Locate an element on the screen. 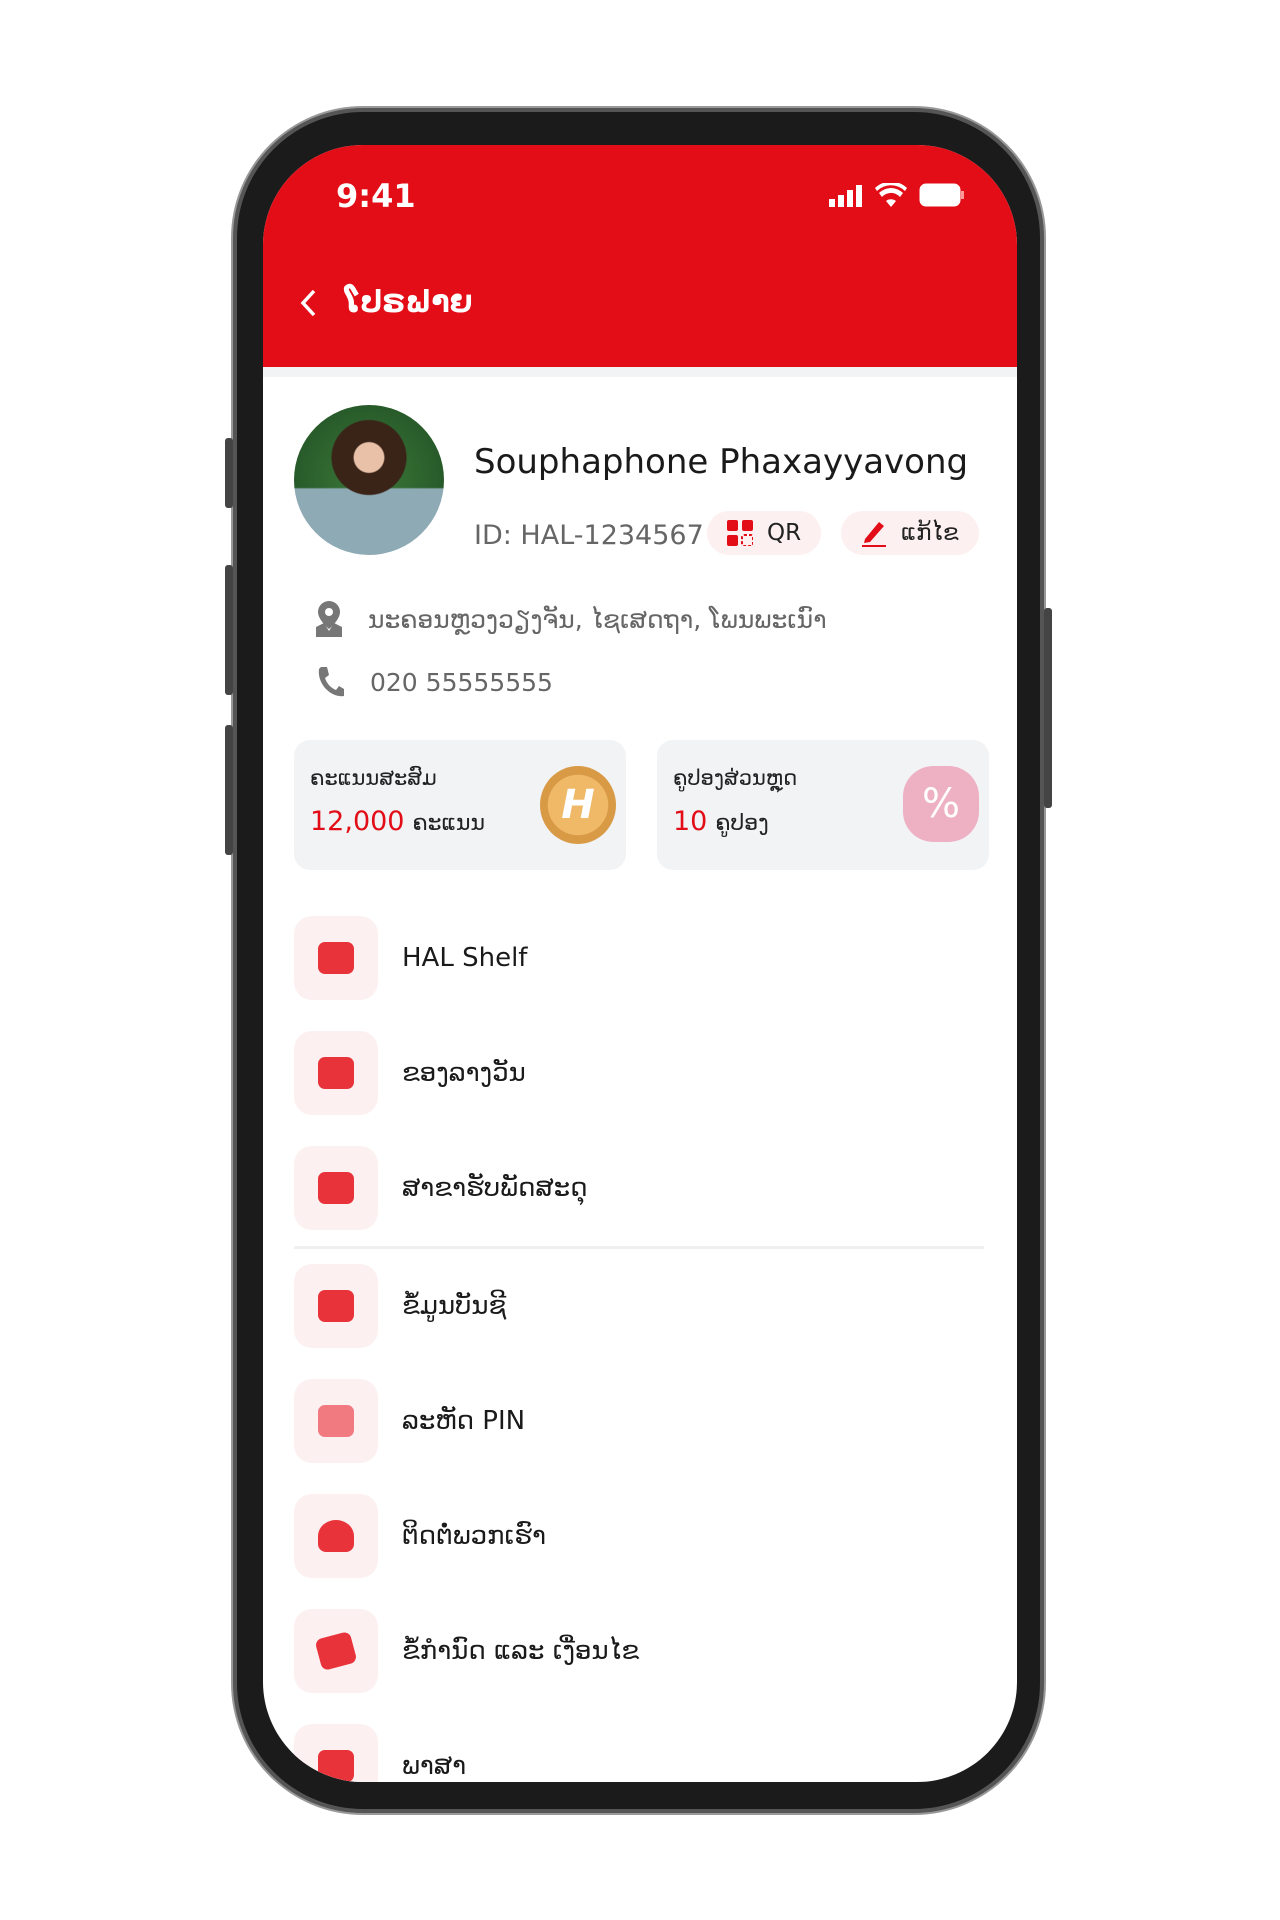 Image resolution: width=1280 pixels, height=1920 pixels. battery-icon is located at coordinates (941, 195).